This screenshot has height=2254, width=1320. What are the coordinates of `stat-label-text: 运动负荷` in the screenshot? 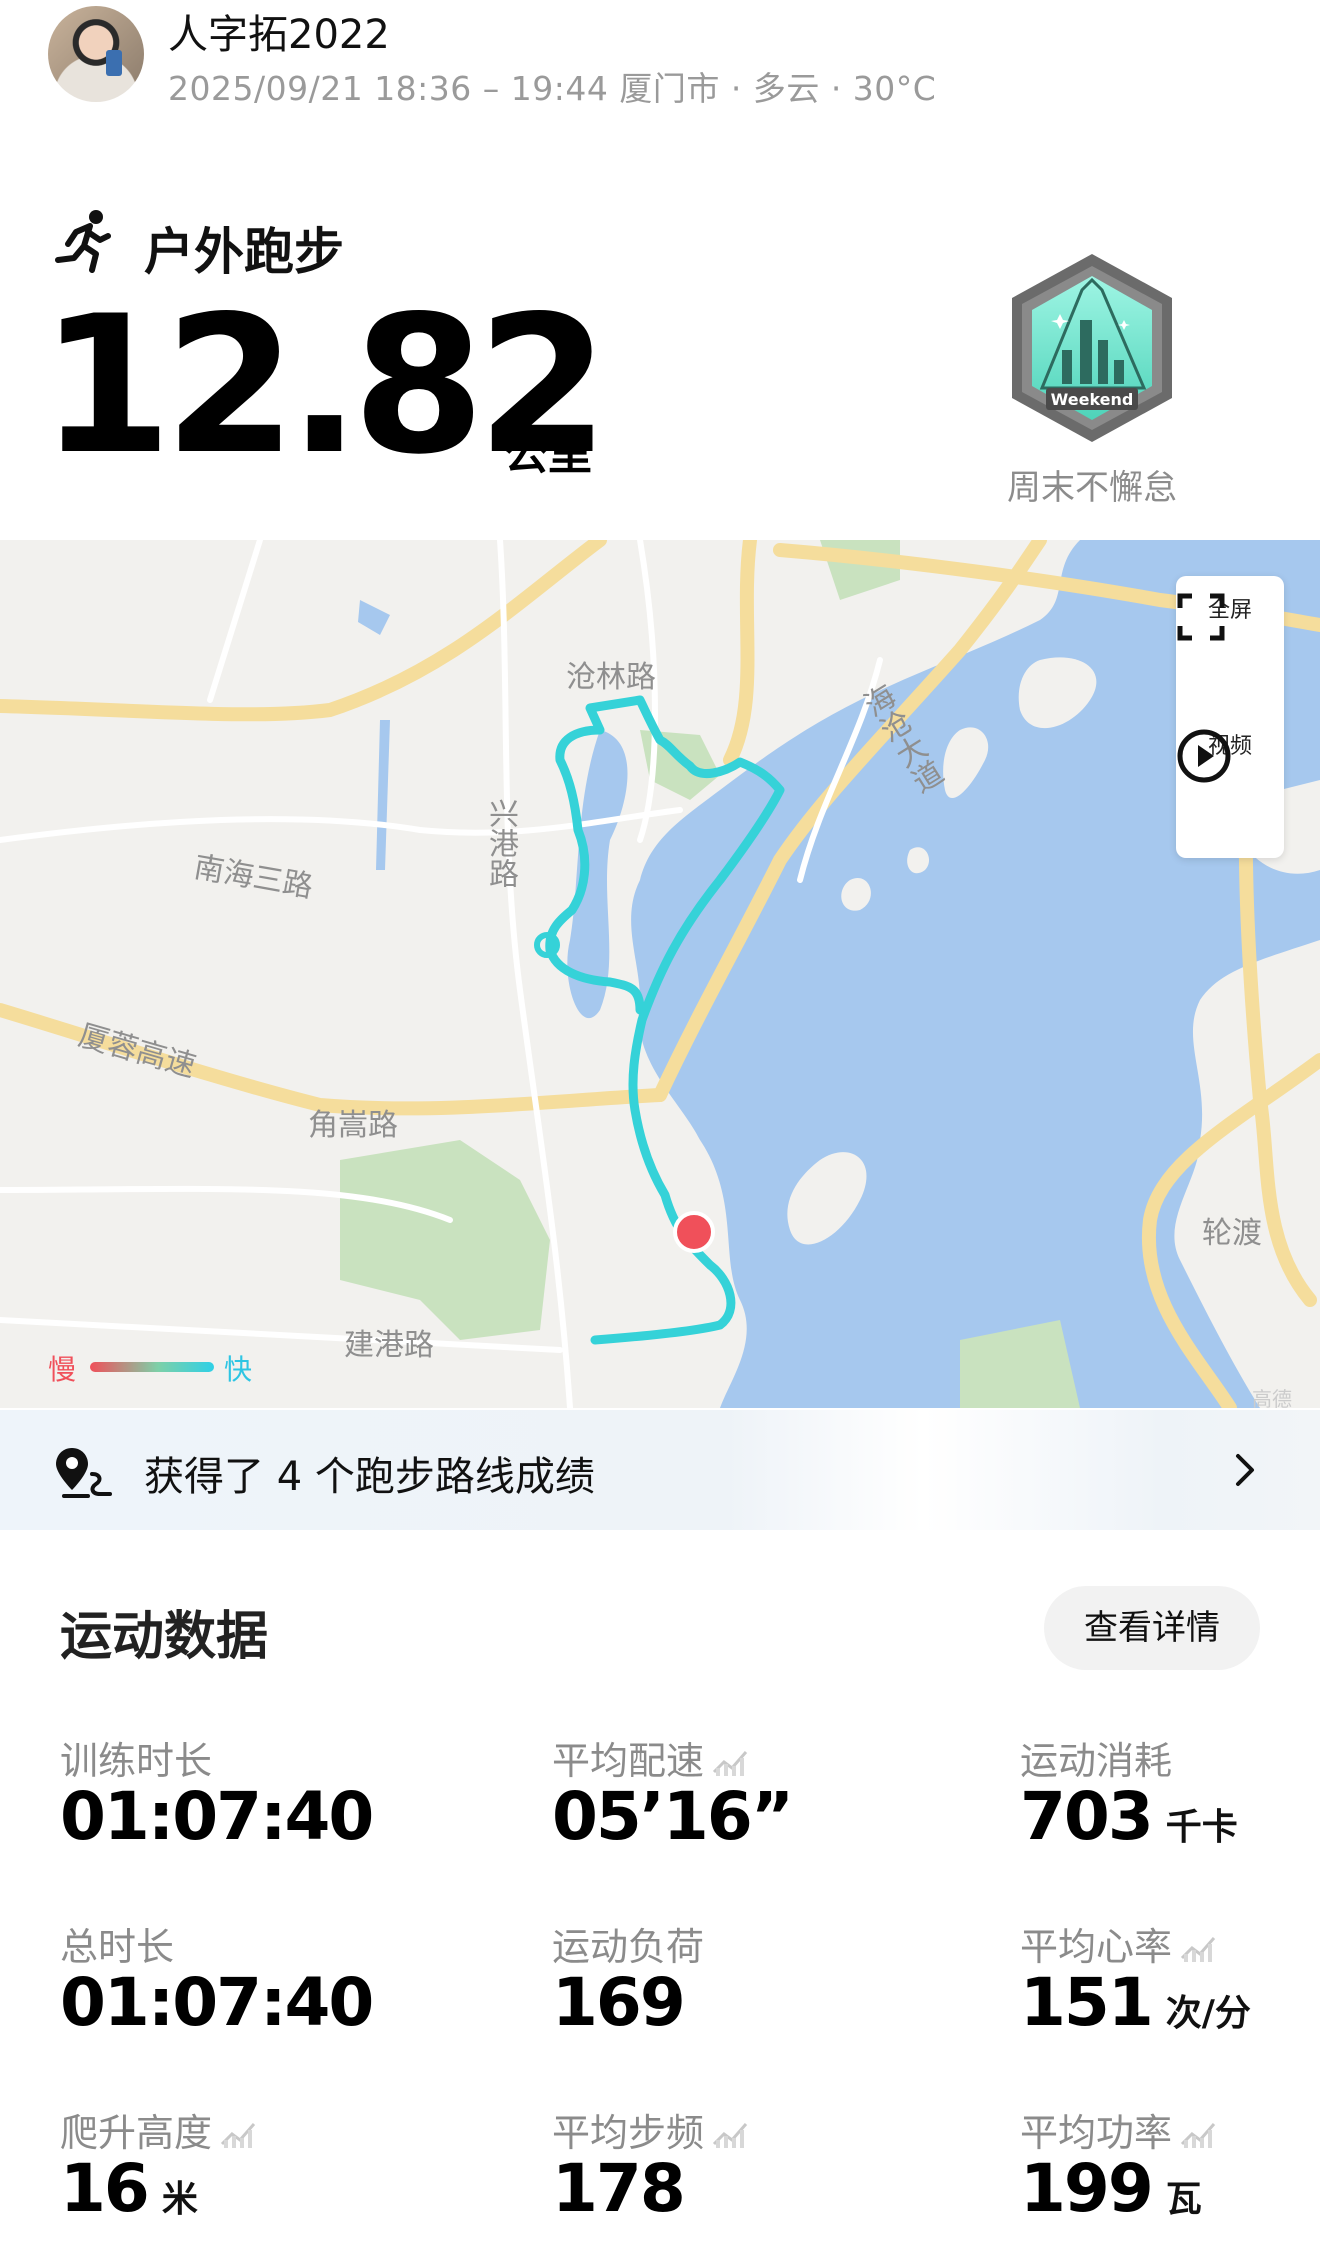 It's located at (628, 1947).